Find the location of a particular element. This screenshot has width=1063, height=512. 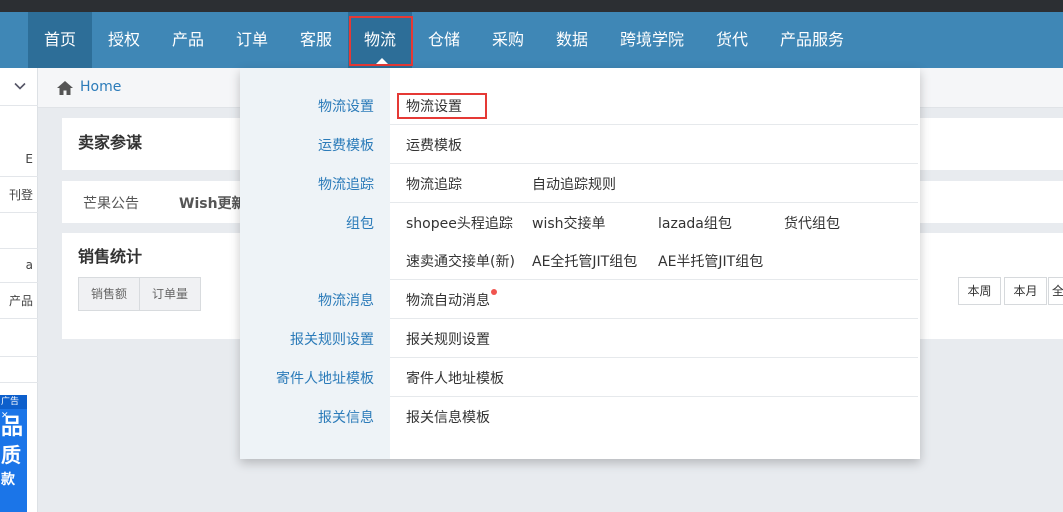

category-logistics-messages: 物流消息 is located at coordinates (346, 300).